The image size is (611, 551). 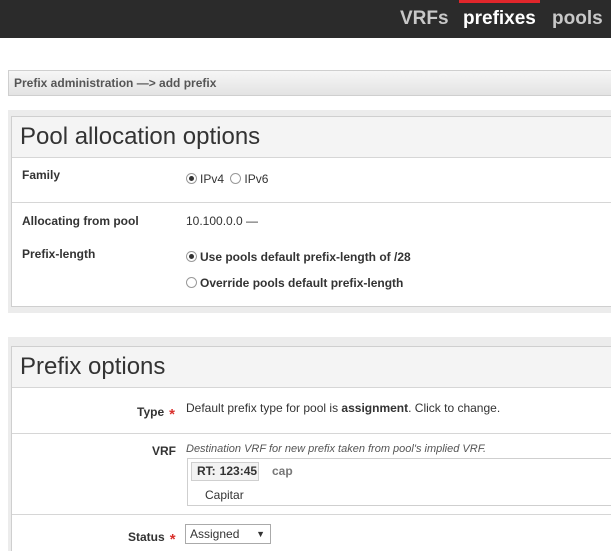 What do you see at coordinates (374, 408) in the screenshot?
I see `type-value: assignment` at bounding box center [374, 408].